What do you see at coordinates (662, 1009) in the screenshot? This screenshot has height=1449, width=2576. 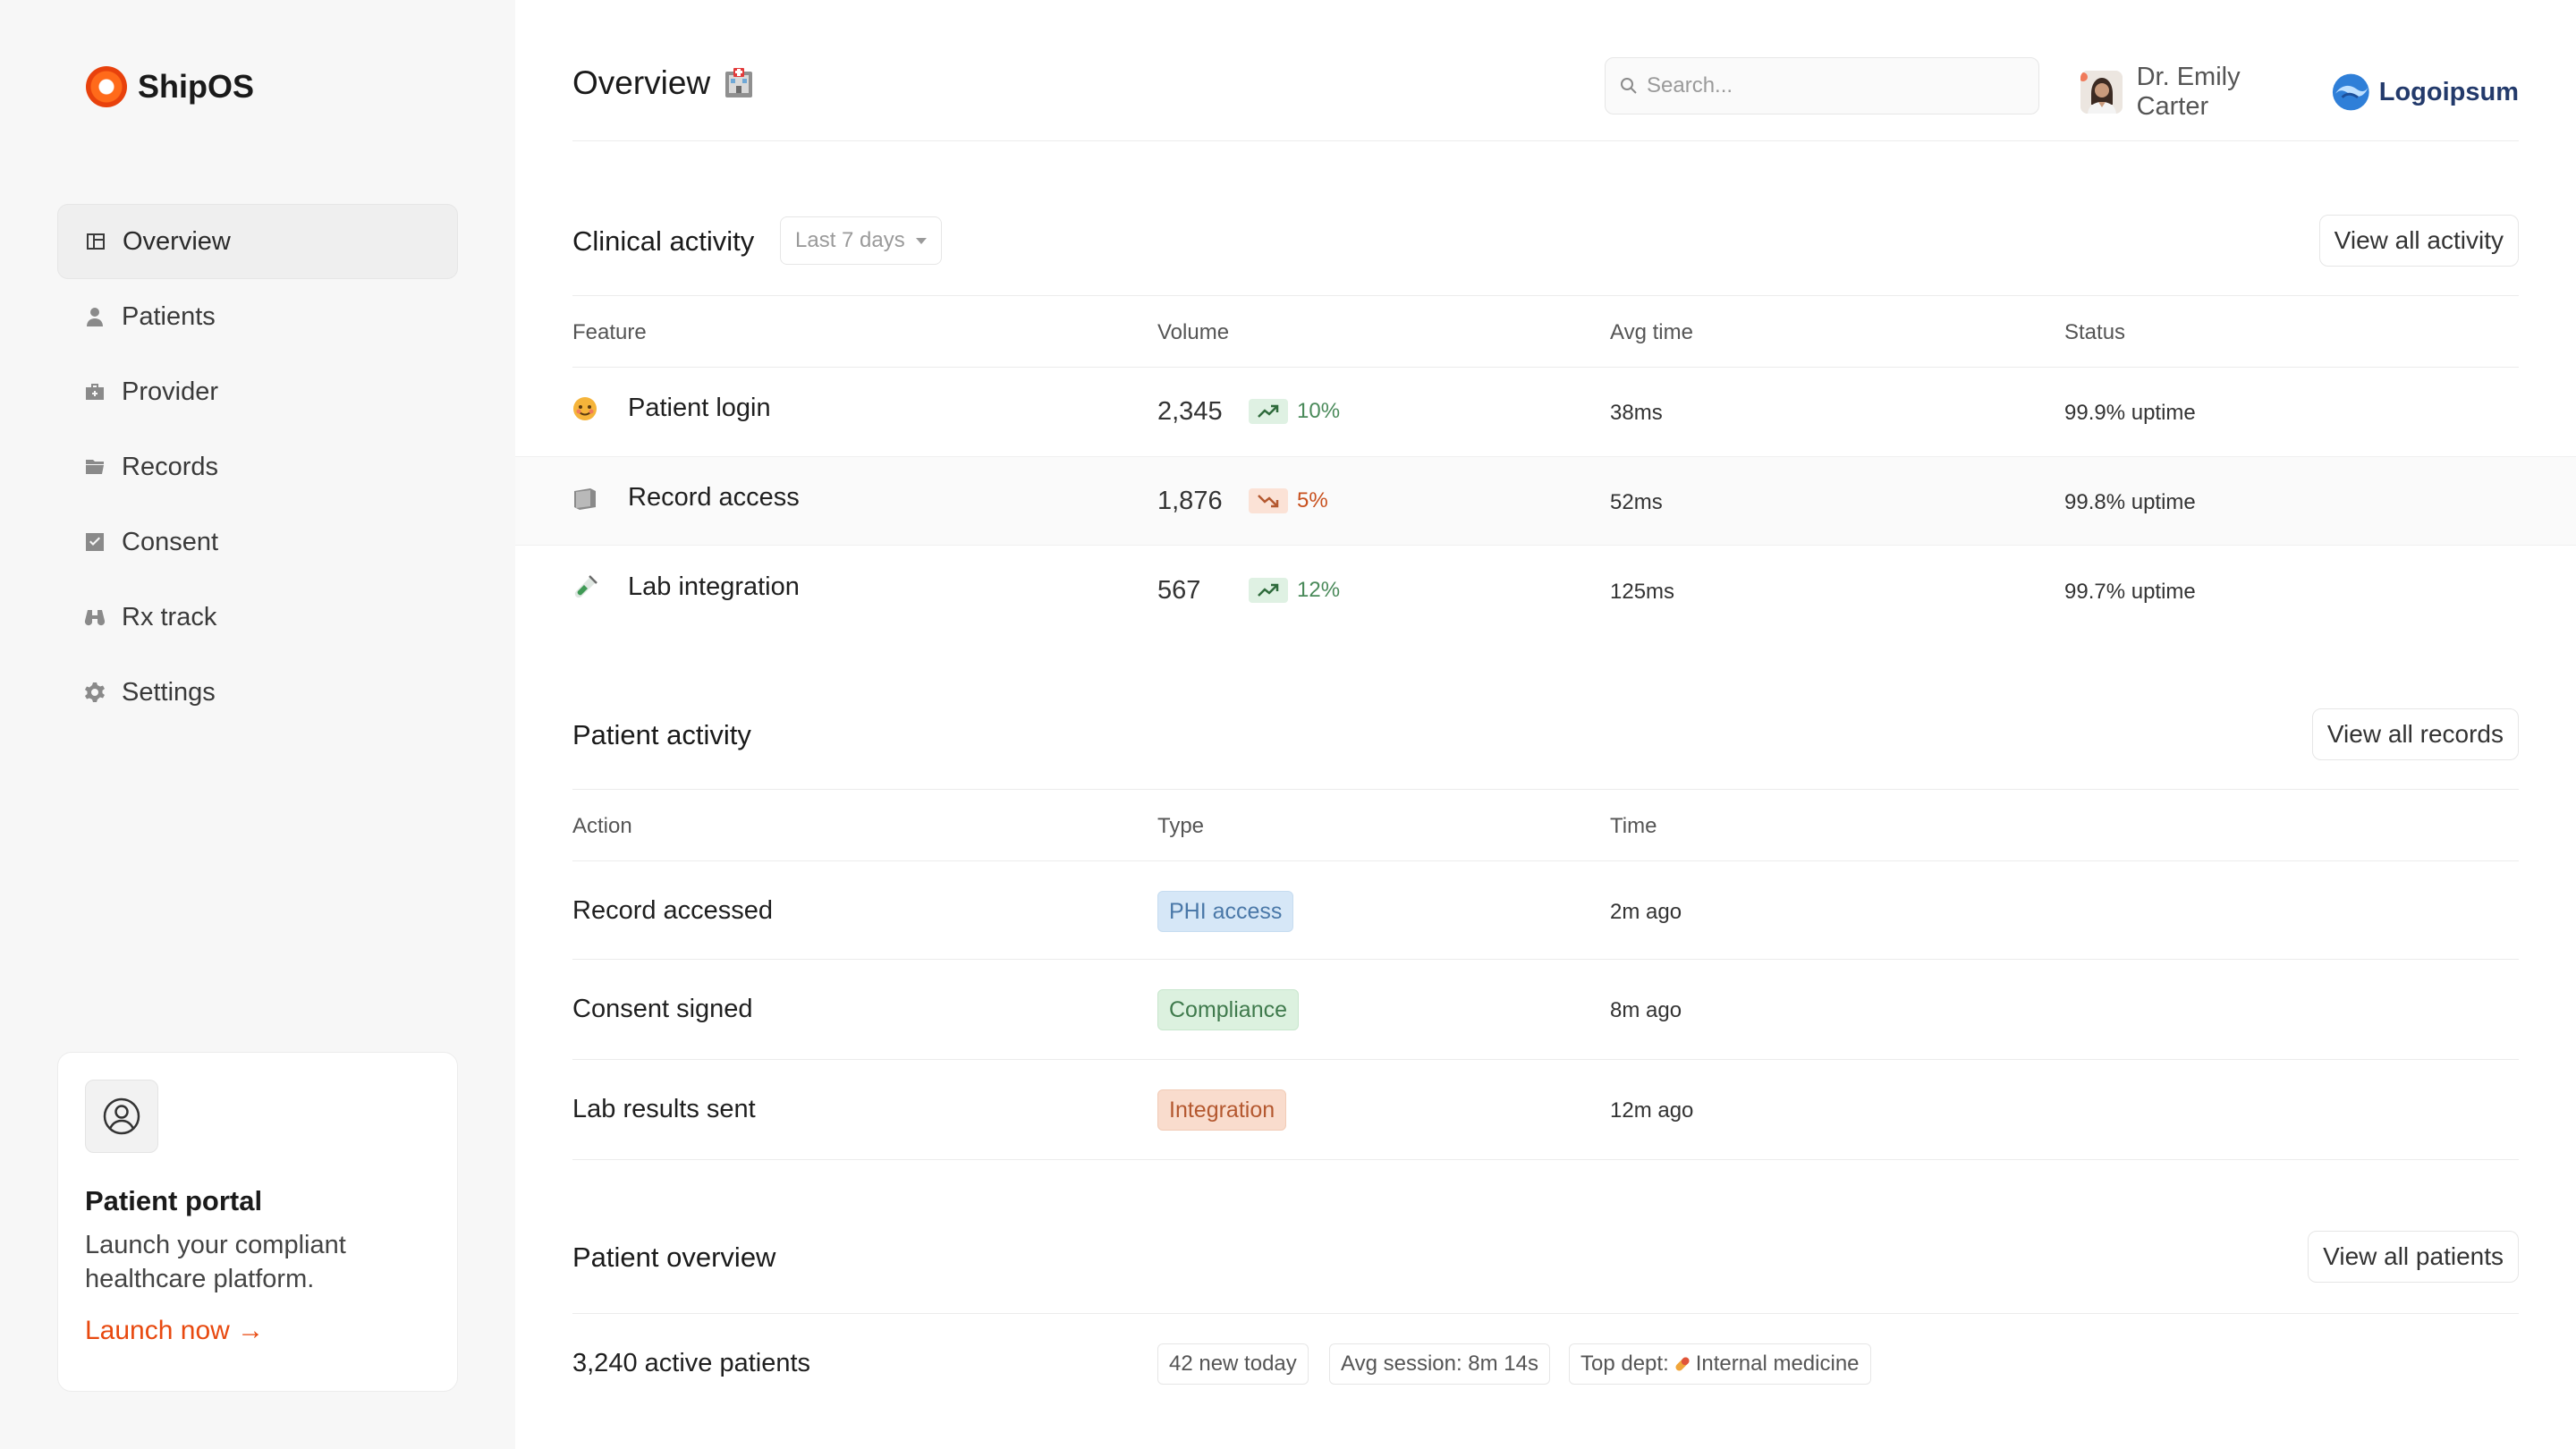 I see `action-value: Consent signed` at bounding box center [662, 1009].